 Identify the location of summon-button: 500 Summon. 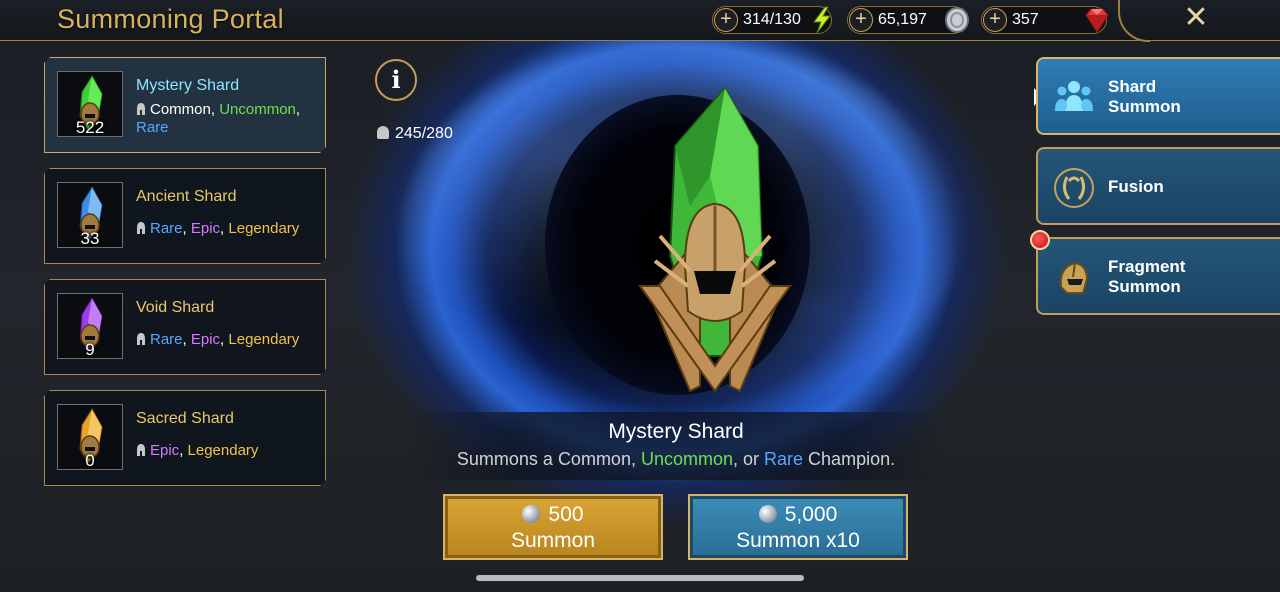
(553, 527).